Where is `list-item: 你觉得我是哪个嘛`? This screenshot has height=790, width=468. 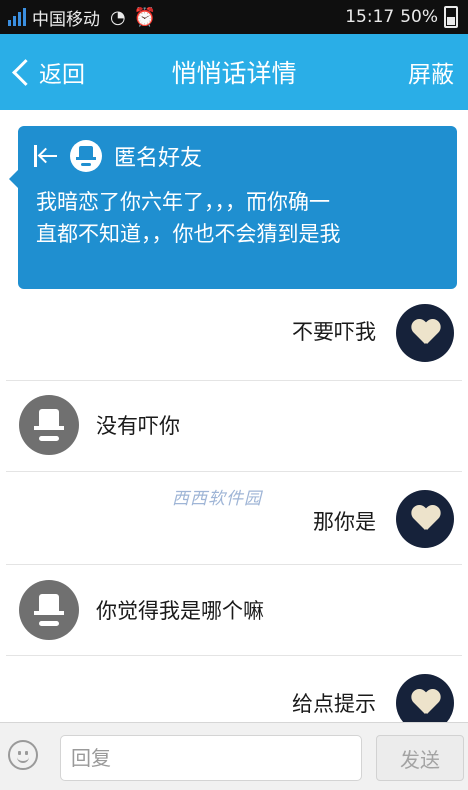
list-item: 你觉得我是哪个嘛 is located at coordinates (234, 610).